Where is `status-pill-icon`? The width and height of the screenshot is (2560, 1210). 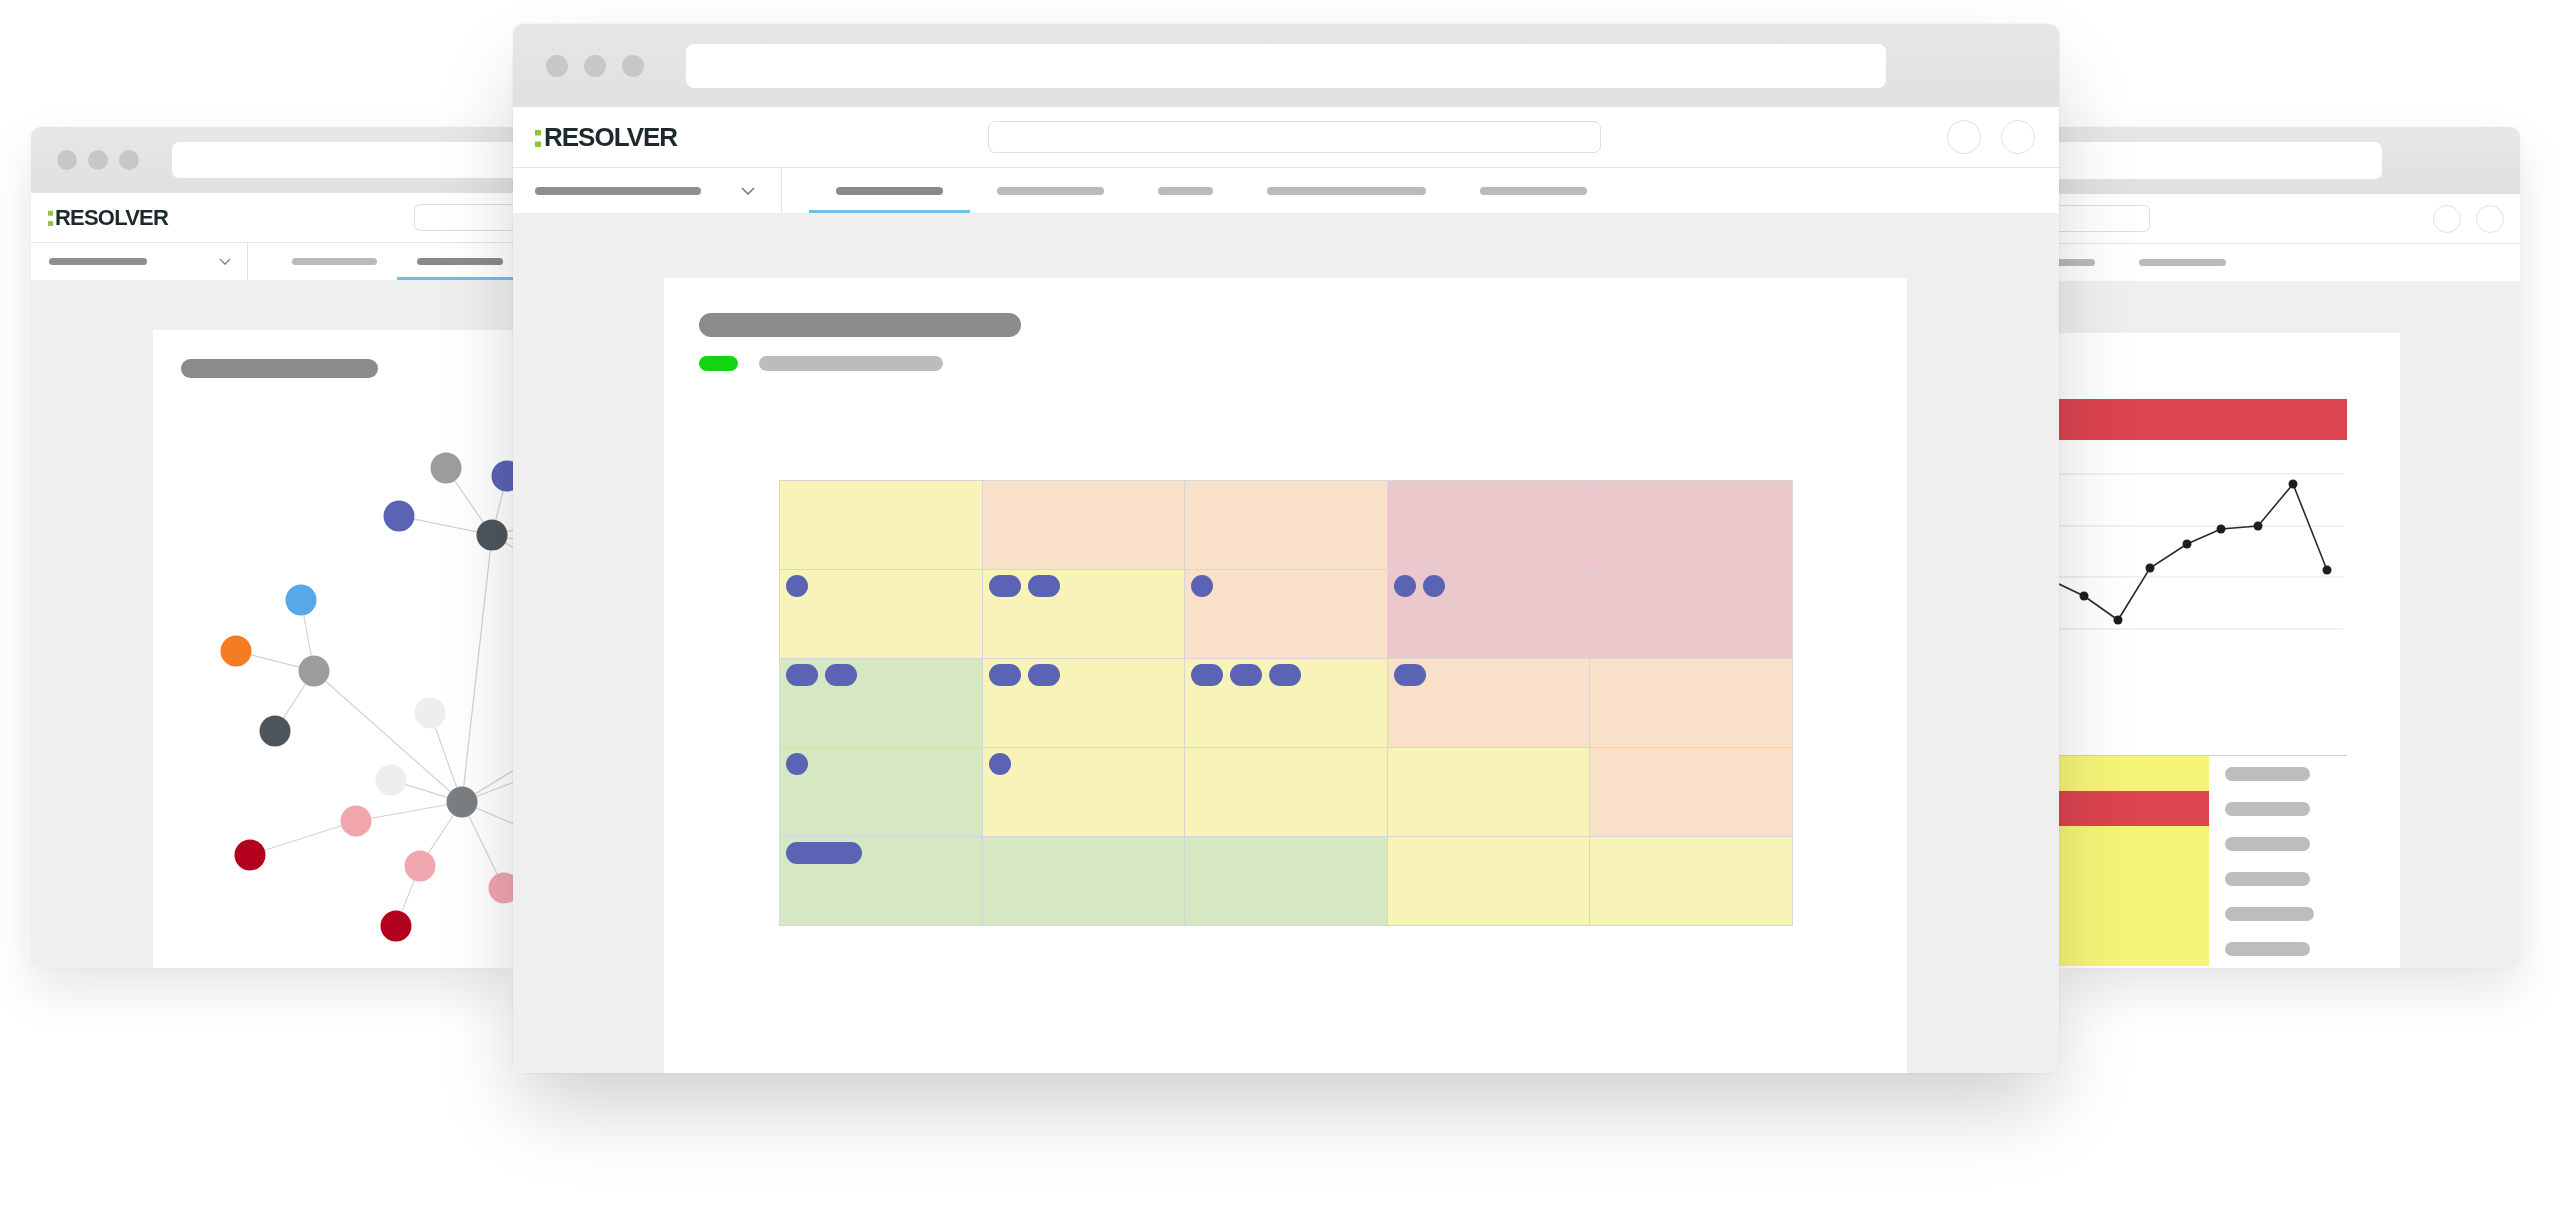
status-pill-icon is located at coordinates (718, 363).